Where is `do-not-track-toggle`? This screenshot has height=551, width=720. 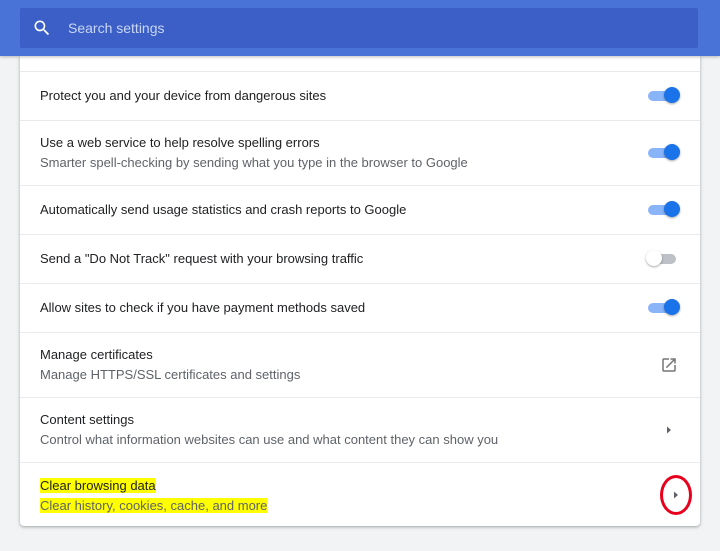 do-not-track-toggle is located at coordinates (663, 259).